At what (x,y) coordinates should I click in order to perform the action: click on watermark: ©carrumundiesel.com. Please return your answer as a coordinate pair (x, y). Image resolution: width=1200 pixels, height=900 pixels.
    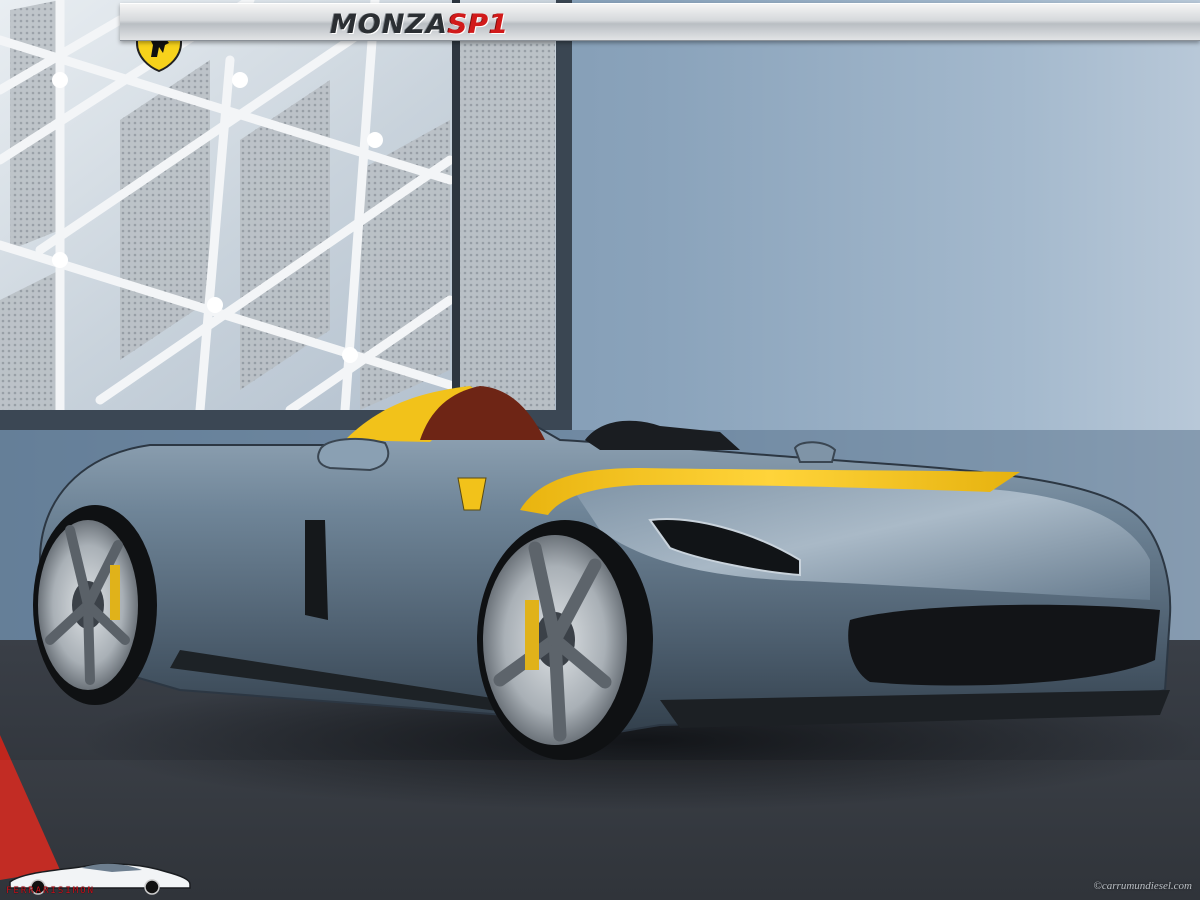
    Looking at the image, I should click on (1142, 886).